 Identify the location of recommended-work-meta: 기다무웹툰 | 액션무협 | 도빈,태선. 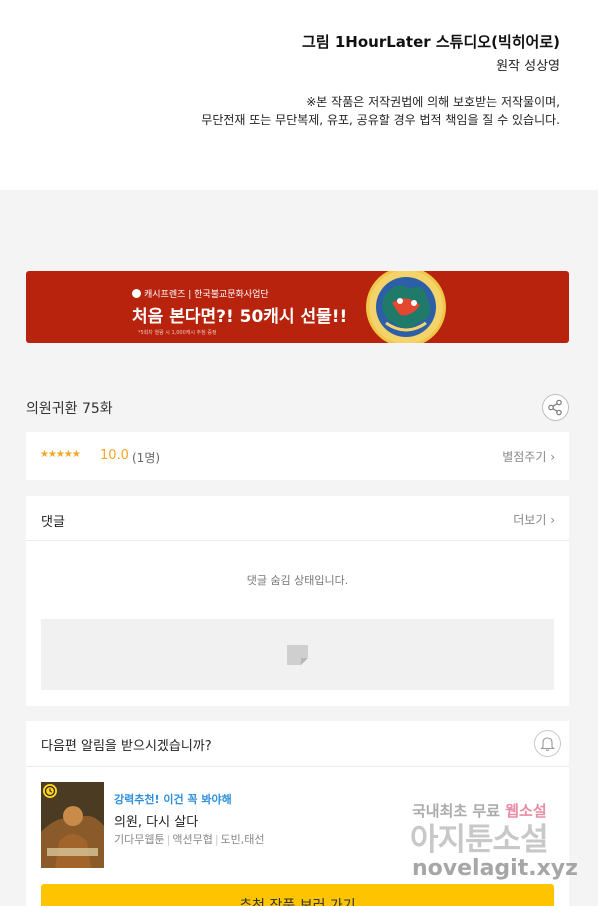
(189, 839).